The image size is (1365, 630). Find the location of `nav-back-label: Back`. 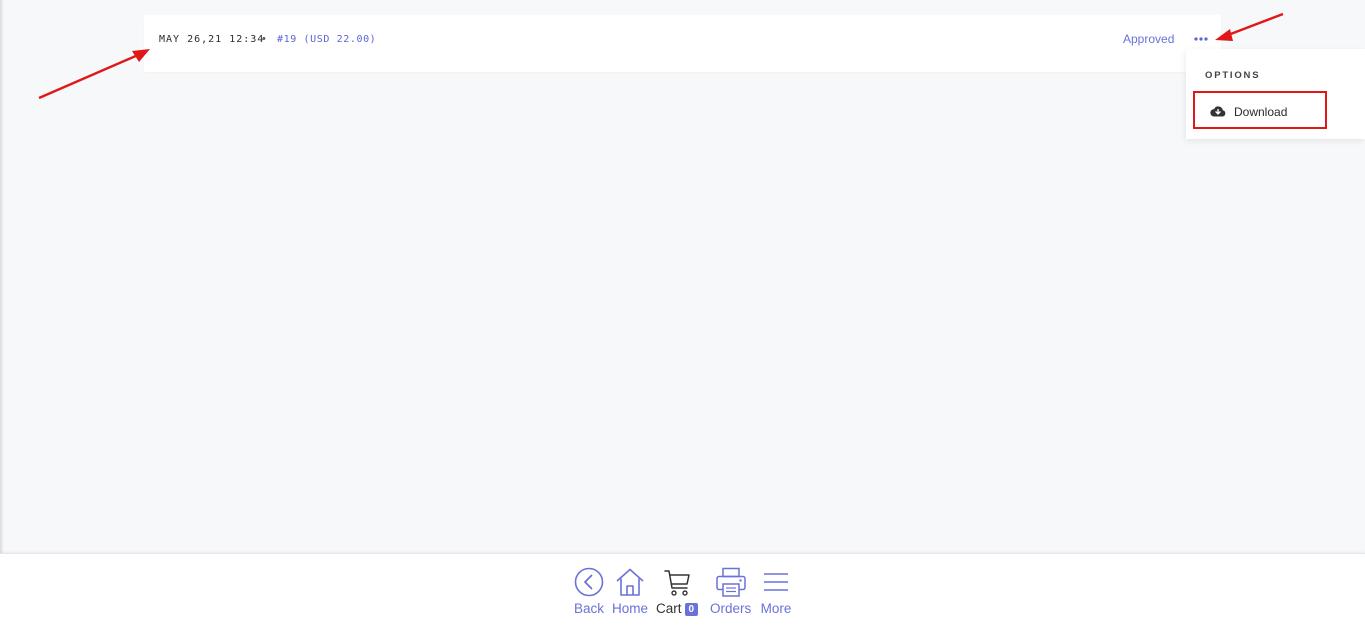

nav-back-label: Back is located at coordinates (588, 608).